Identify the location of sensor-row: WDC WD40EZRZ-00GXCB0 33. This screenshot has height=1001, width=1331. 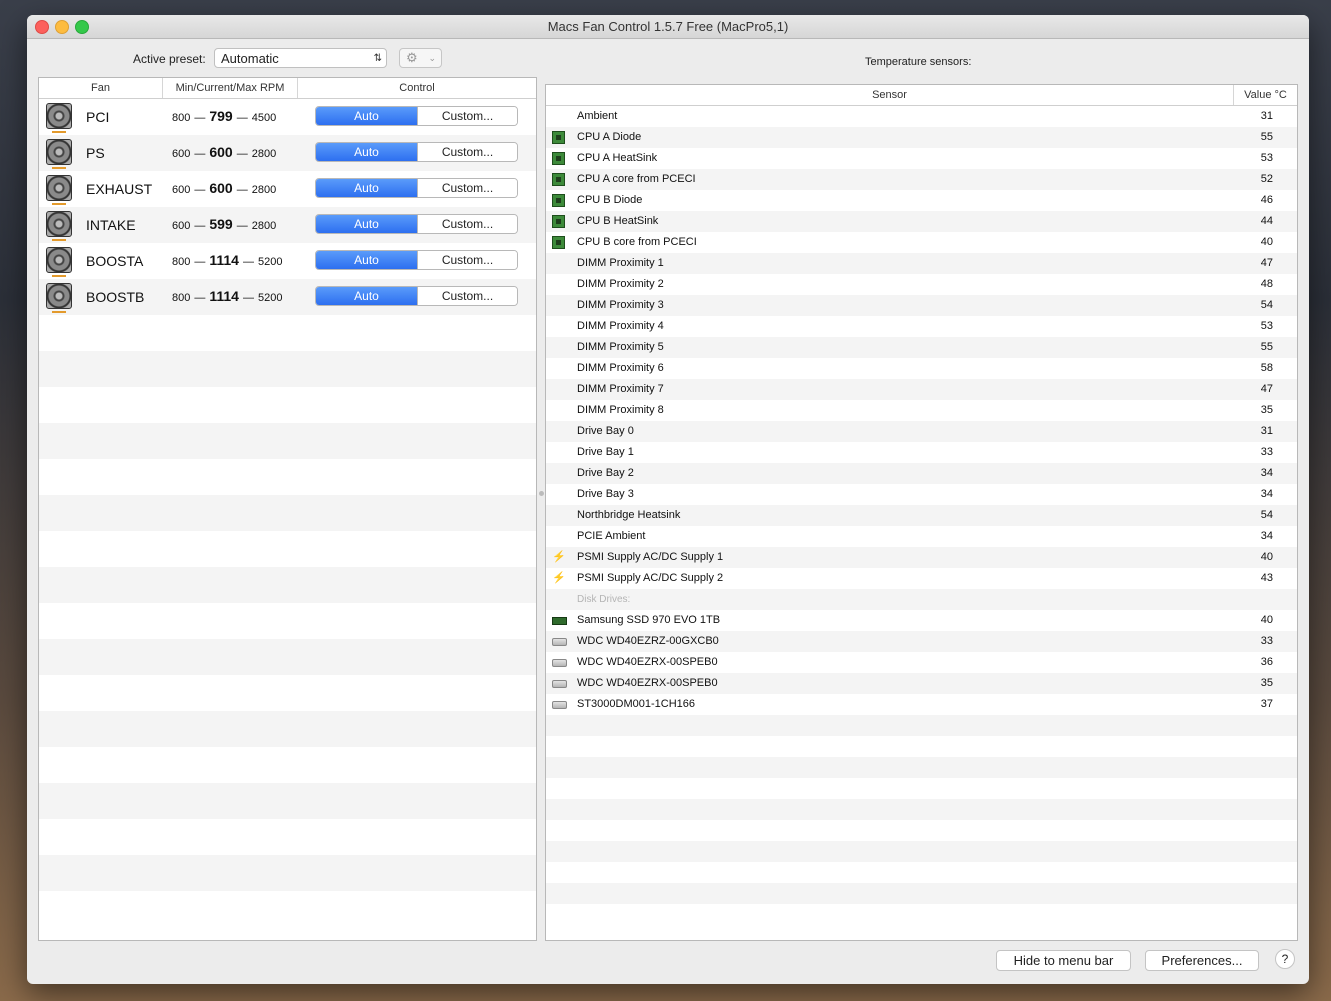
(921, 641).